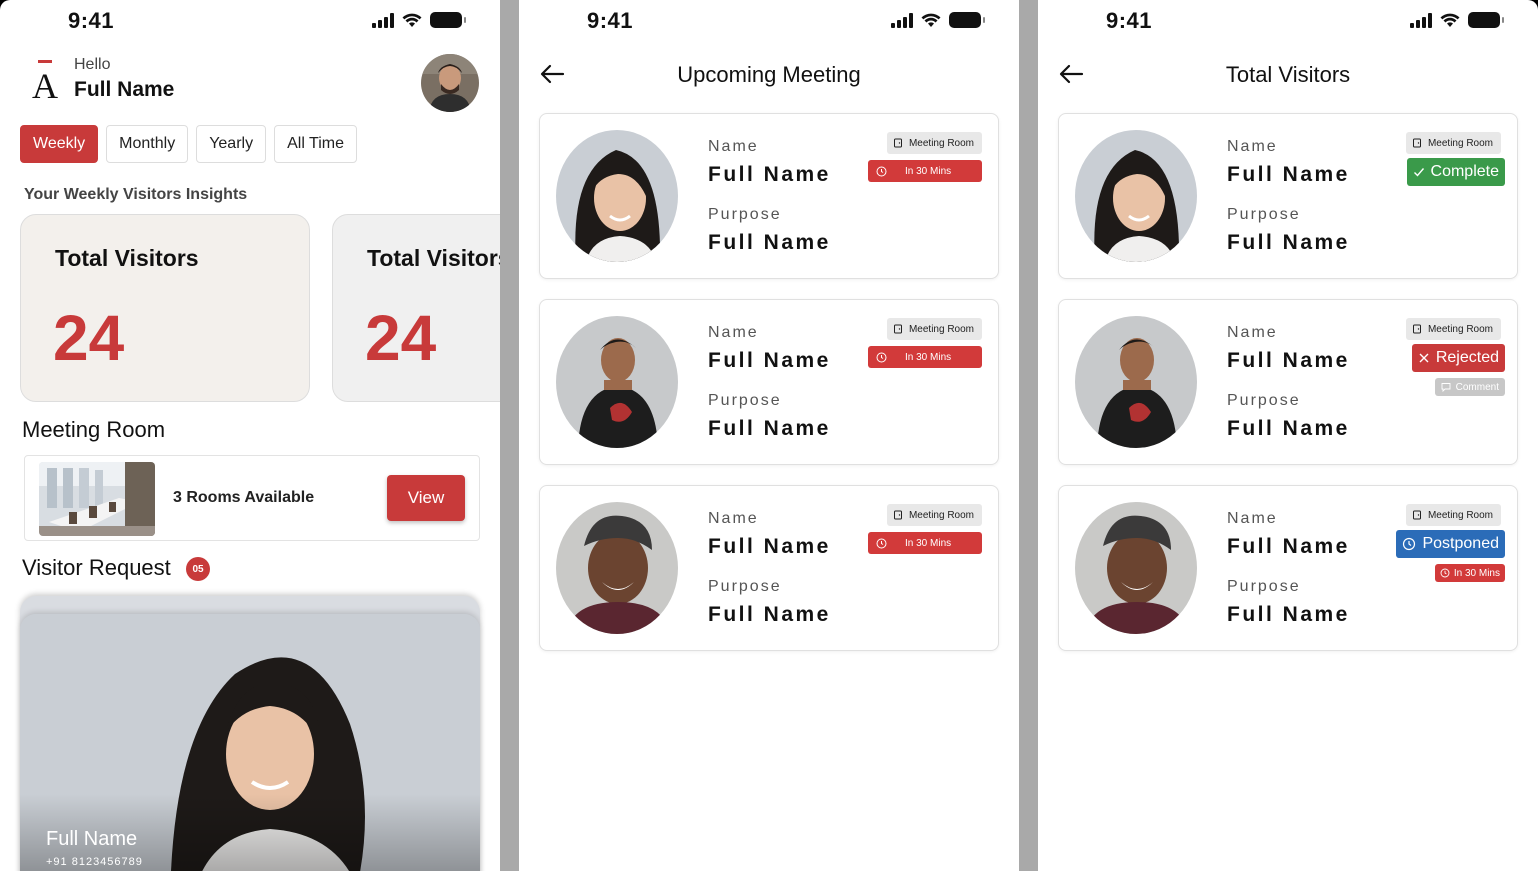  I want to click on visitor-phone: +91 8123456789, so click(94, 862).